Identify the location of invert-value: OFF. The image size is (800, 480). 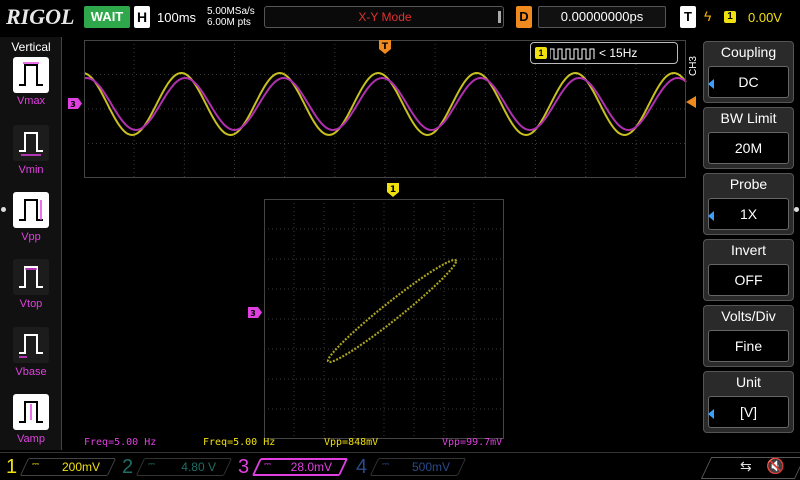
(748, 280).